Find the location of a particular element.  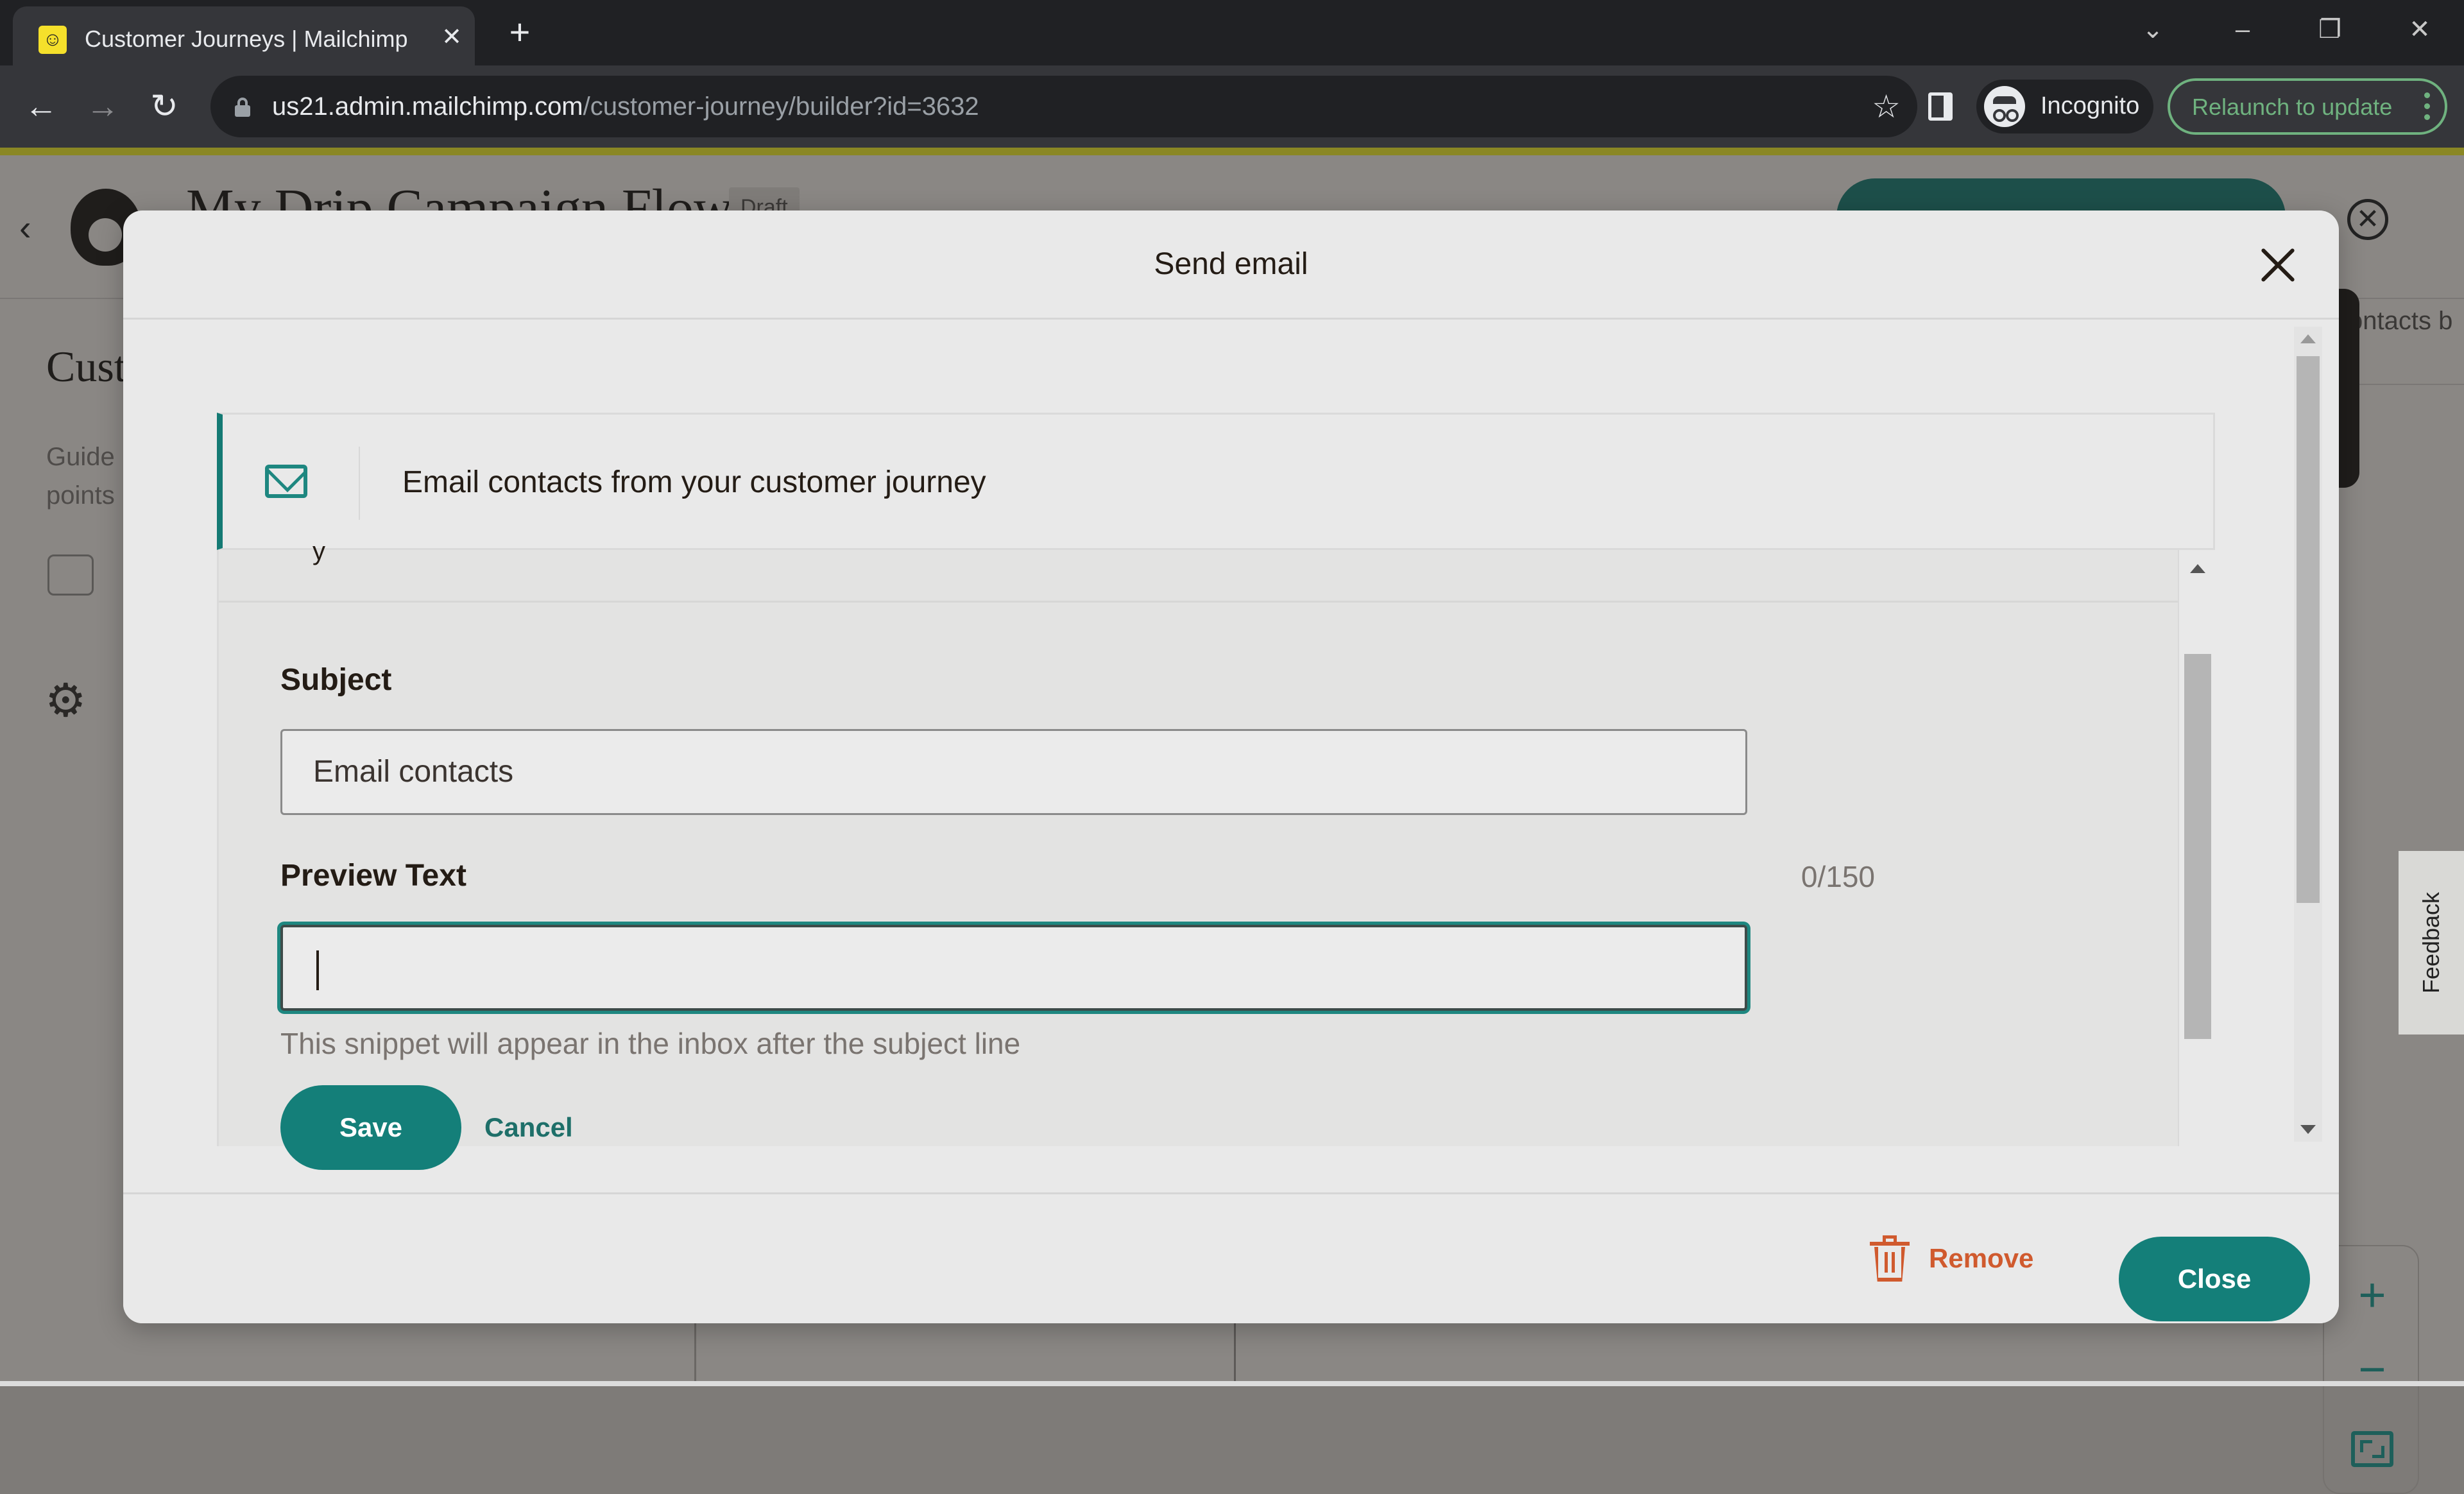

forward-arrow-icon: → is located at coordinates (103, 107).